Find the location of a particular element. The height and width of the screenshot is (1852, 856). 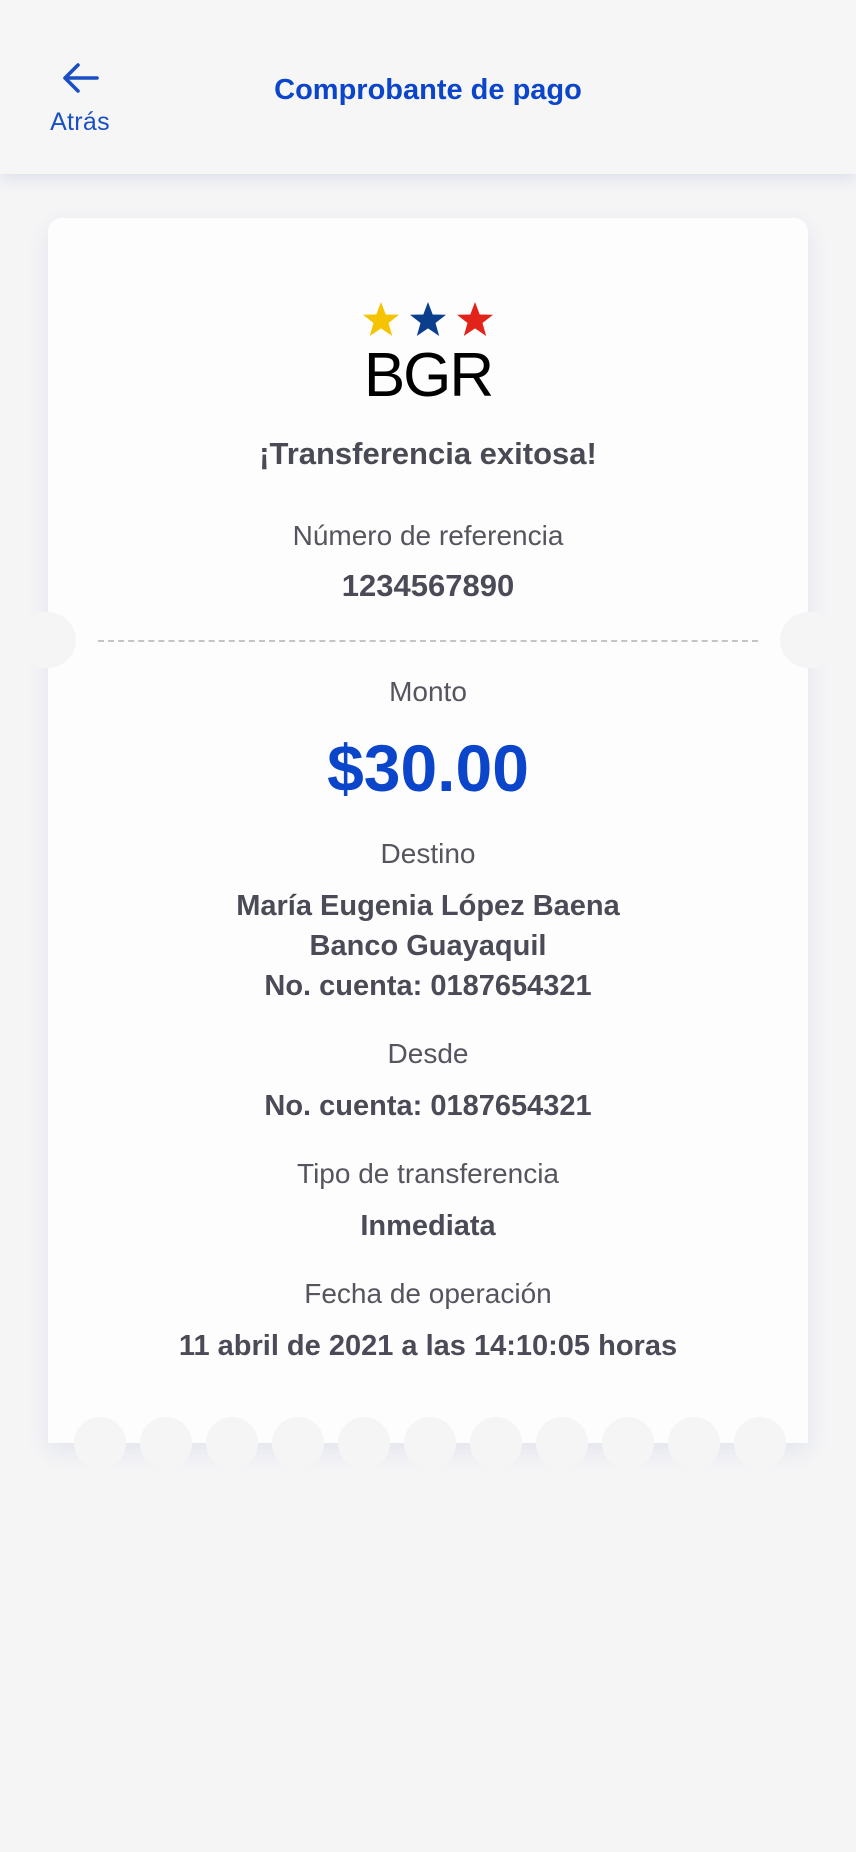

reference-value: 1234567890 is located at coordinates (428, 585).